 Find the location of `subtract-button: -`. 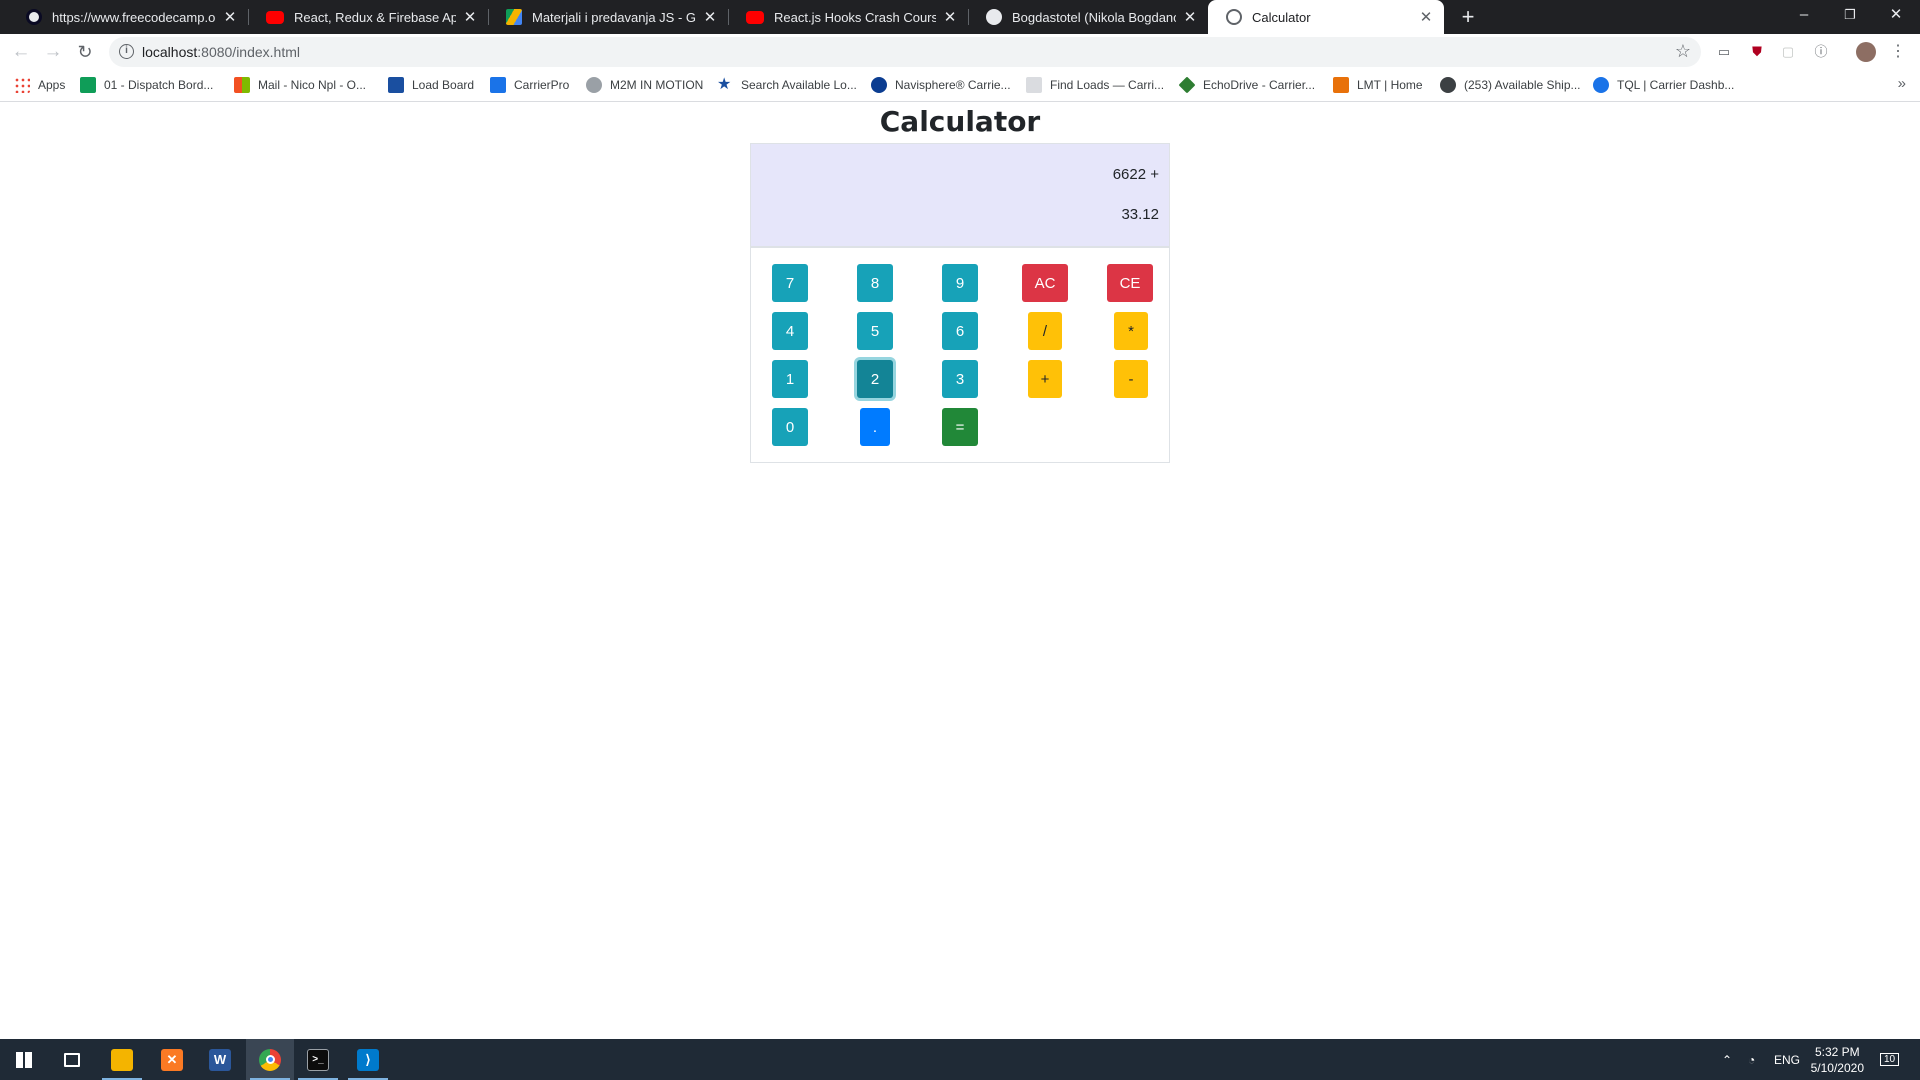

subtract-button: - is located at coordinates (1131, 379).